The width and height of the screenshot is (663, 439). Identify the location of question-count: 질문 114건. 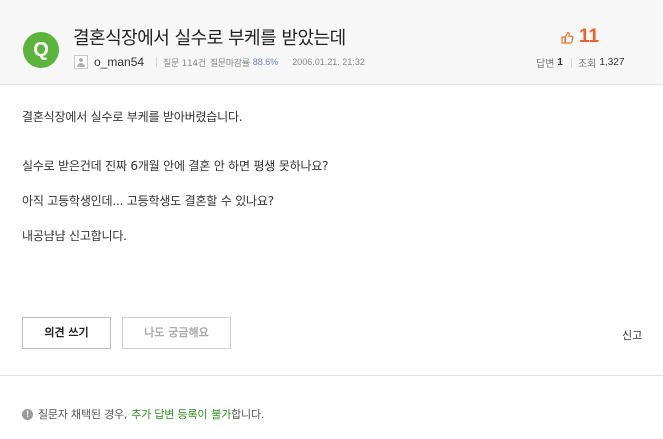
(184, 63).